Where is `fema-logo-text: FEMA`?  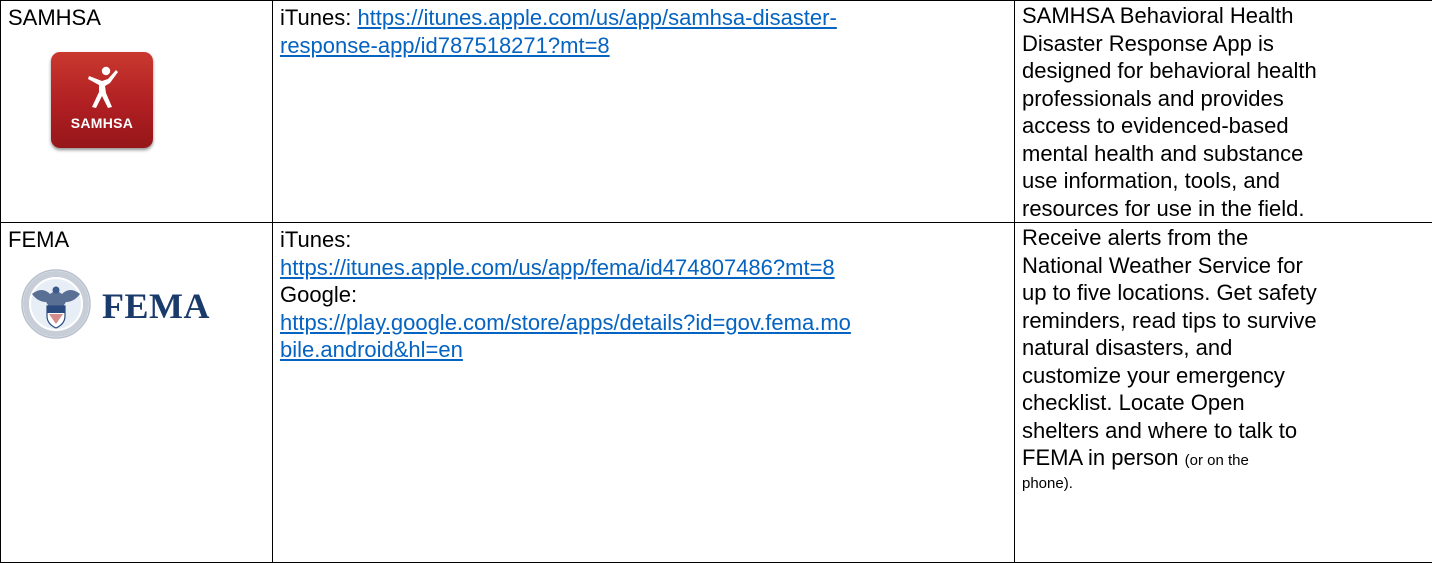 fema-logo-text: FEMA is located at coordinates (156, 306).